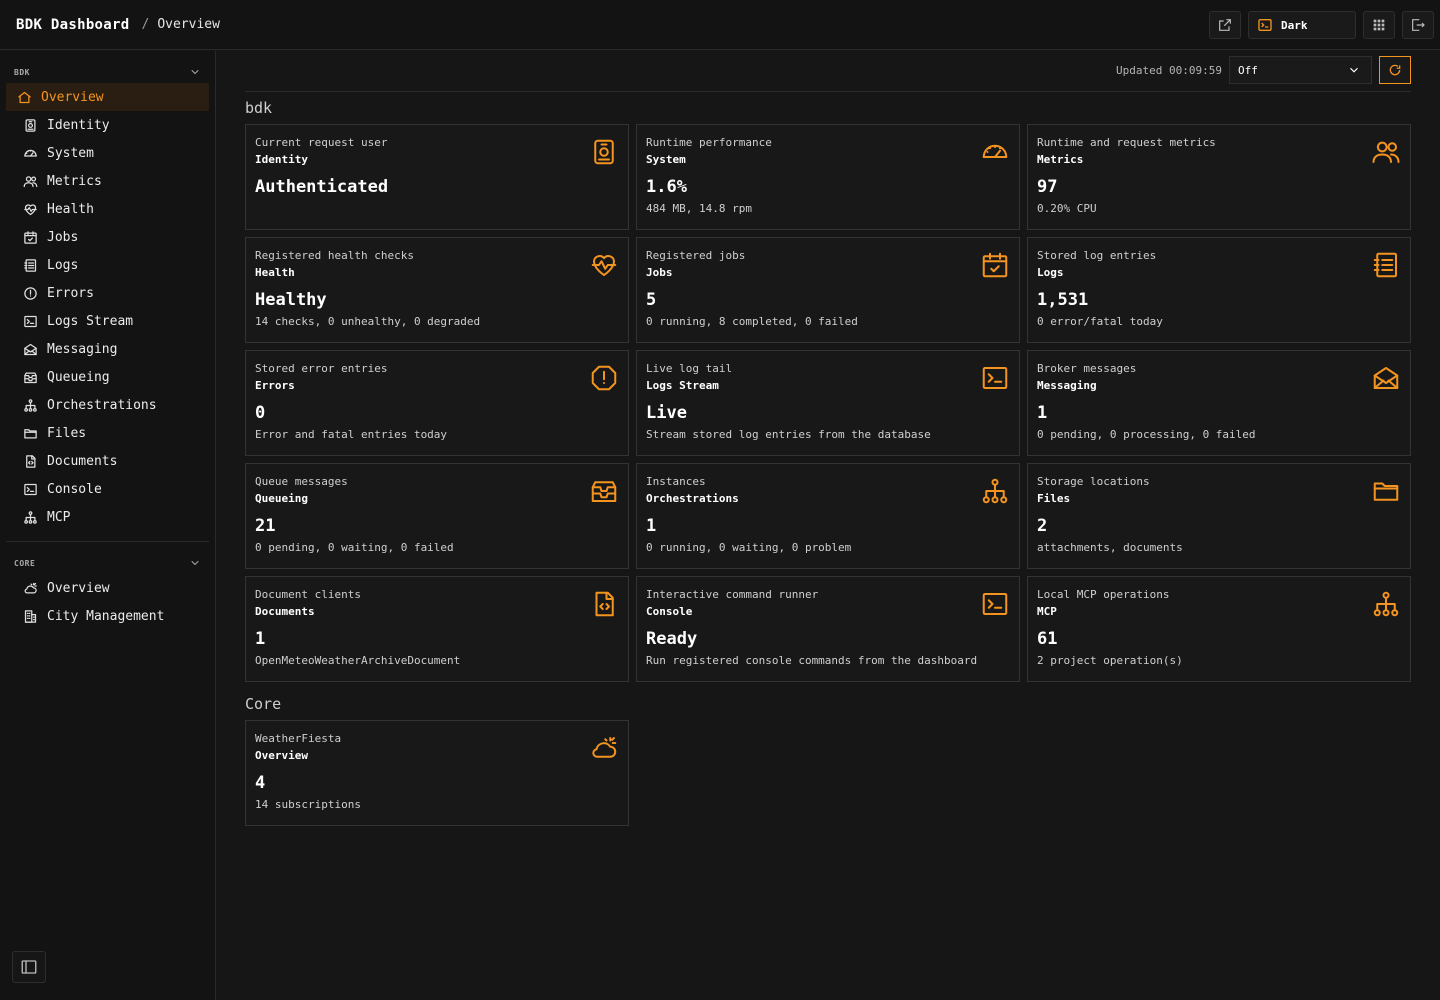 This screenshot has height=1000, width=1440. I want to click on sidebar-item-label: Identity, so click(78, 125).